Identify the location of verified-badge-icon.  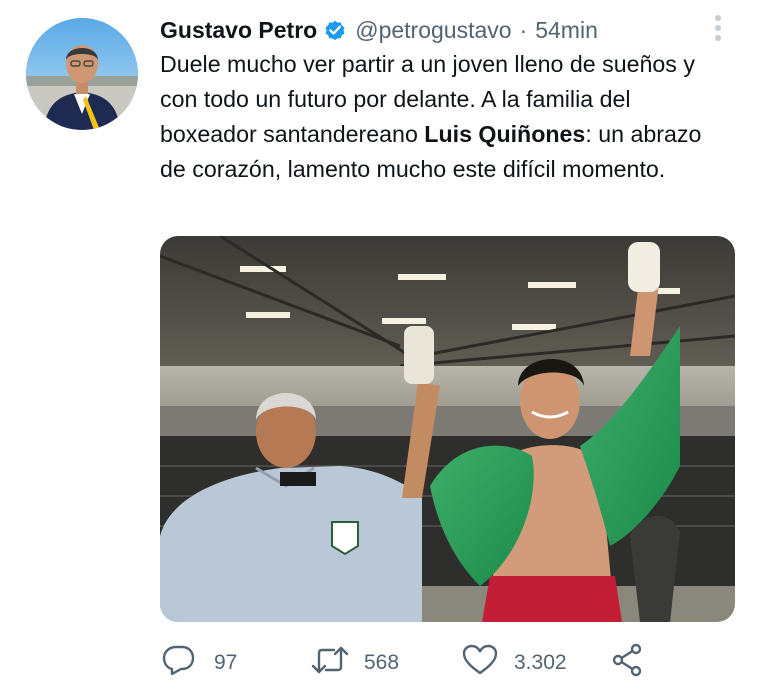
(335, 30).